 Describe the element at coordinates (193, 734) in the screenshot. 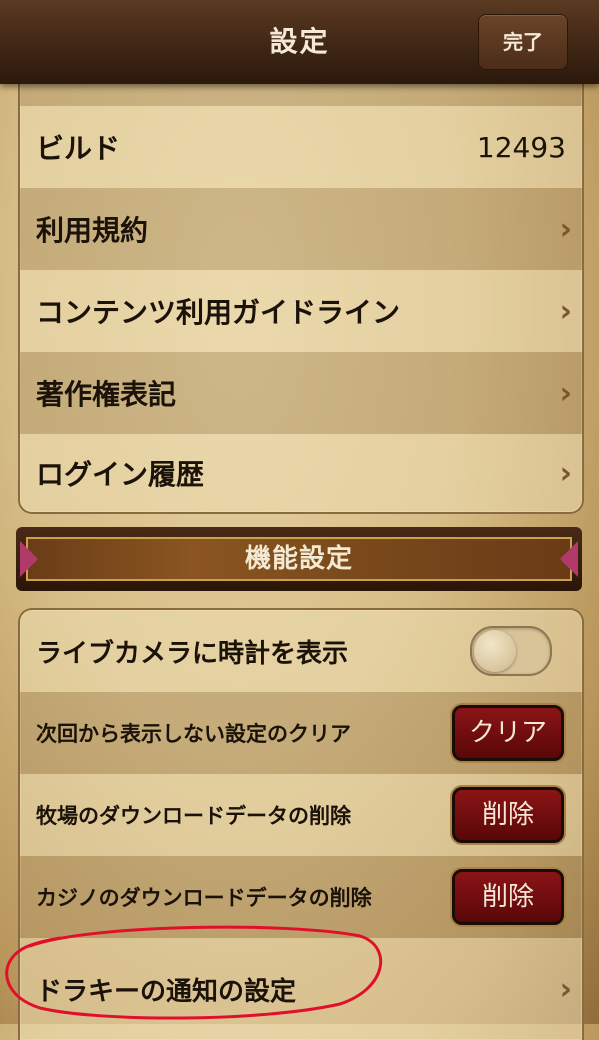

I see `clear-settings-label: 次回から表示しない設定のクリア` at that location.